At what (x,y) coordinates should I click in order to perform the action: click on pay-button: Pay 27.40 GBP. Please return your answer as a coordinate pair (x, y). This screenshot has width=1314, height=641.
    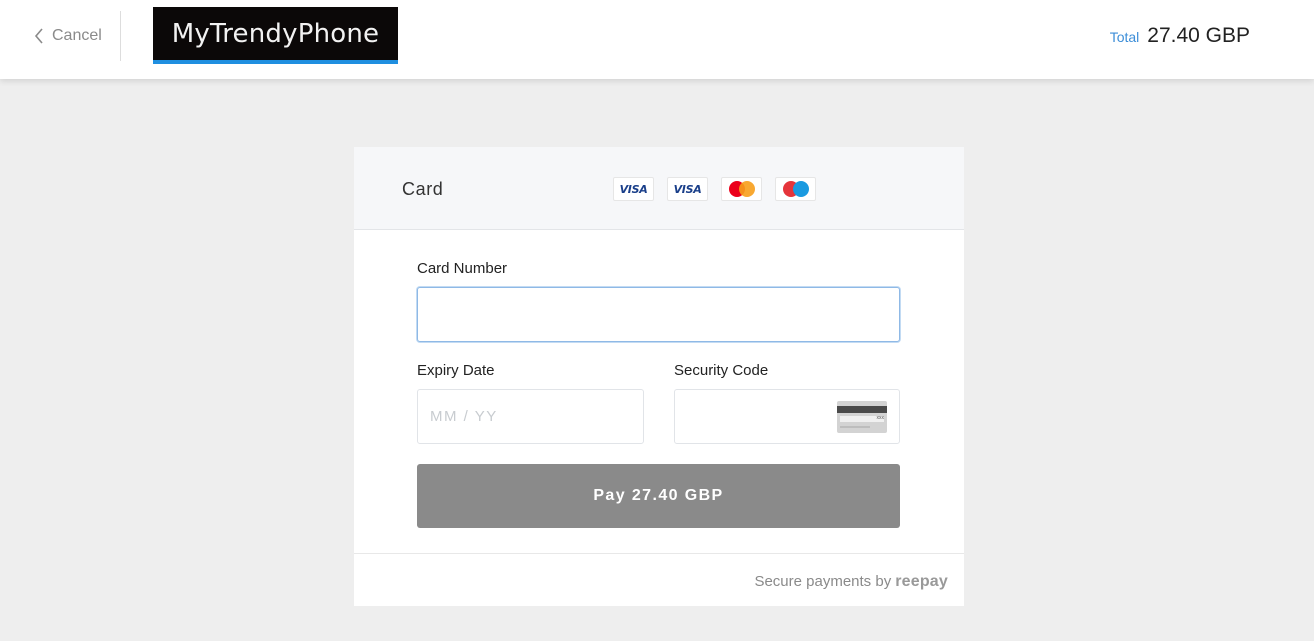
    Looking at the image, I should click on (658, 496).